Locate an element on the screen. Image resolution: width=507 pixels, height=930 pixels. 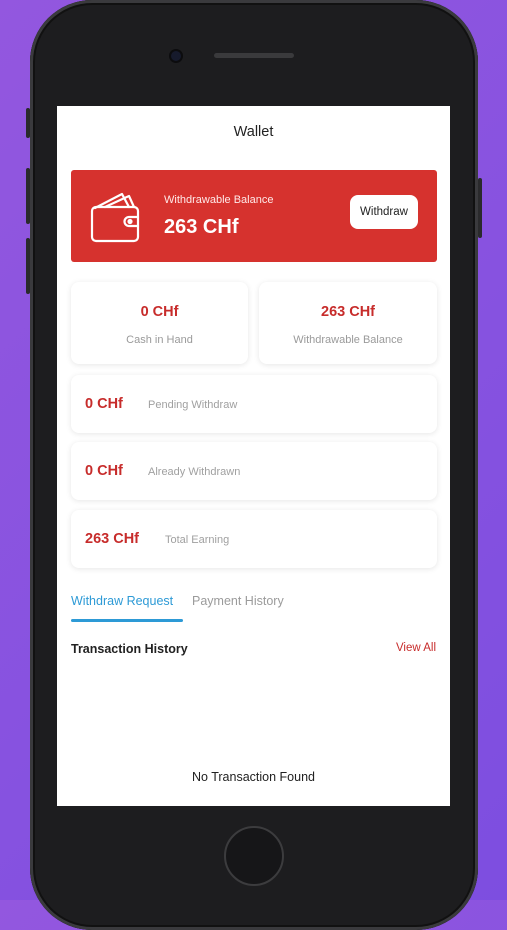
empty-state-message: No Transaction Found is located at coordinates (253, 777).